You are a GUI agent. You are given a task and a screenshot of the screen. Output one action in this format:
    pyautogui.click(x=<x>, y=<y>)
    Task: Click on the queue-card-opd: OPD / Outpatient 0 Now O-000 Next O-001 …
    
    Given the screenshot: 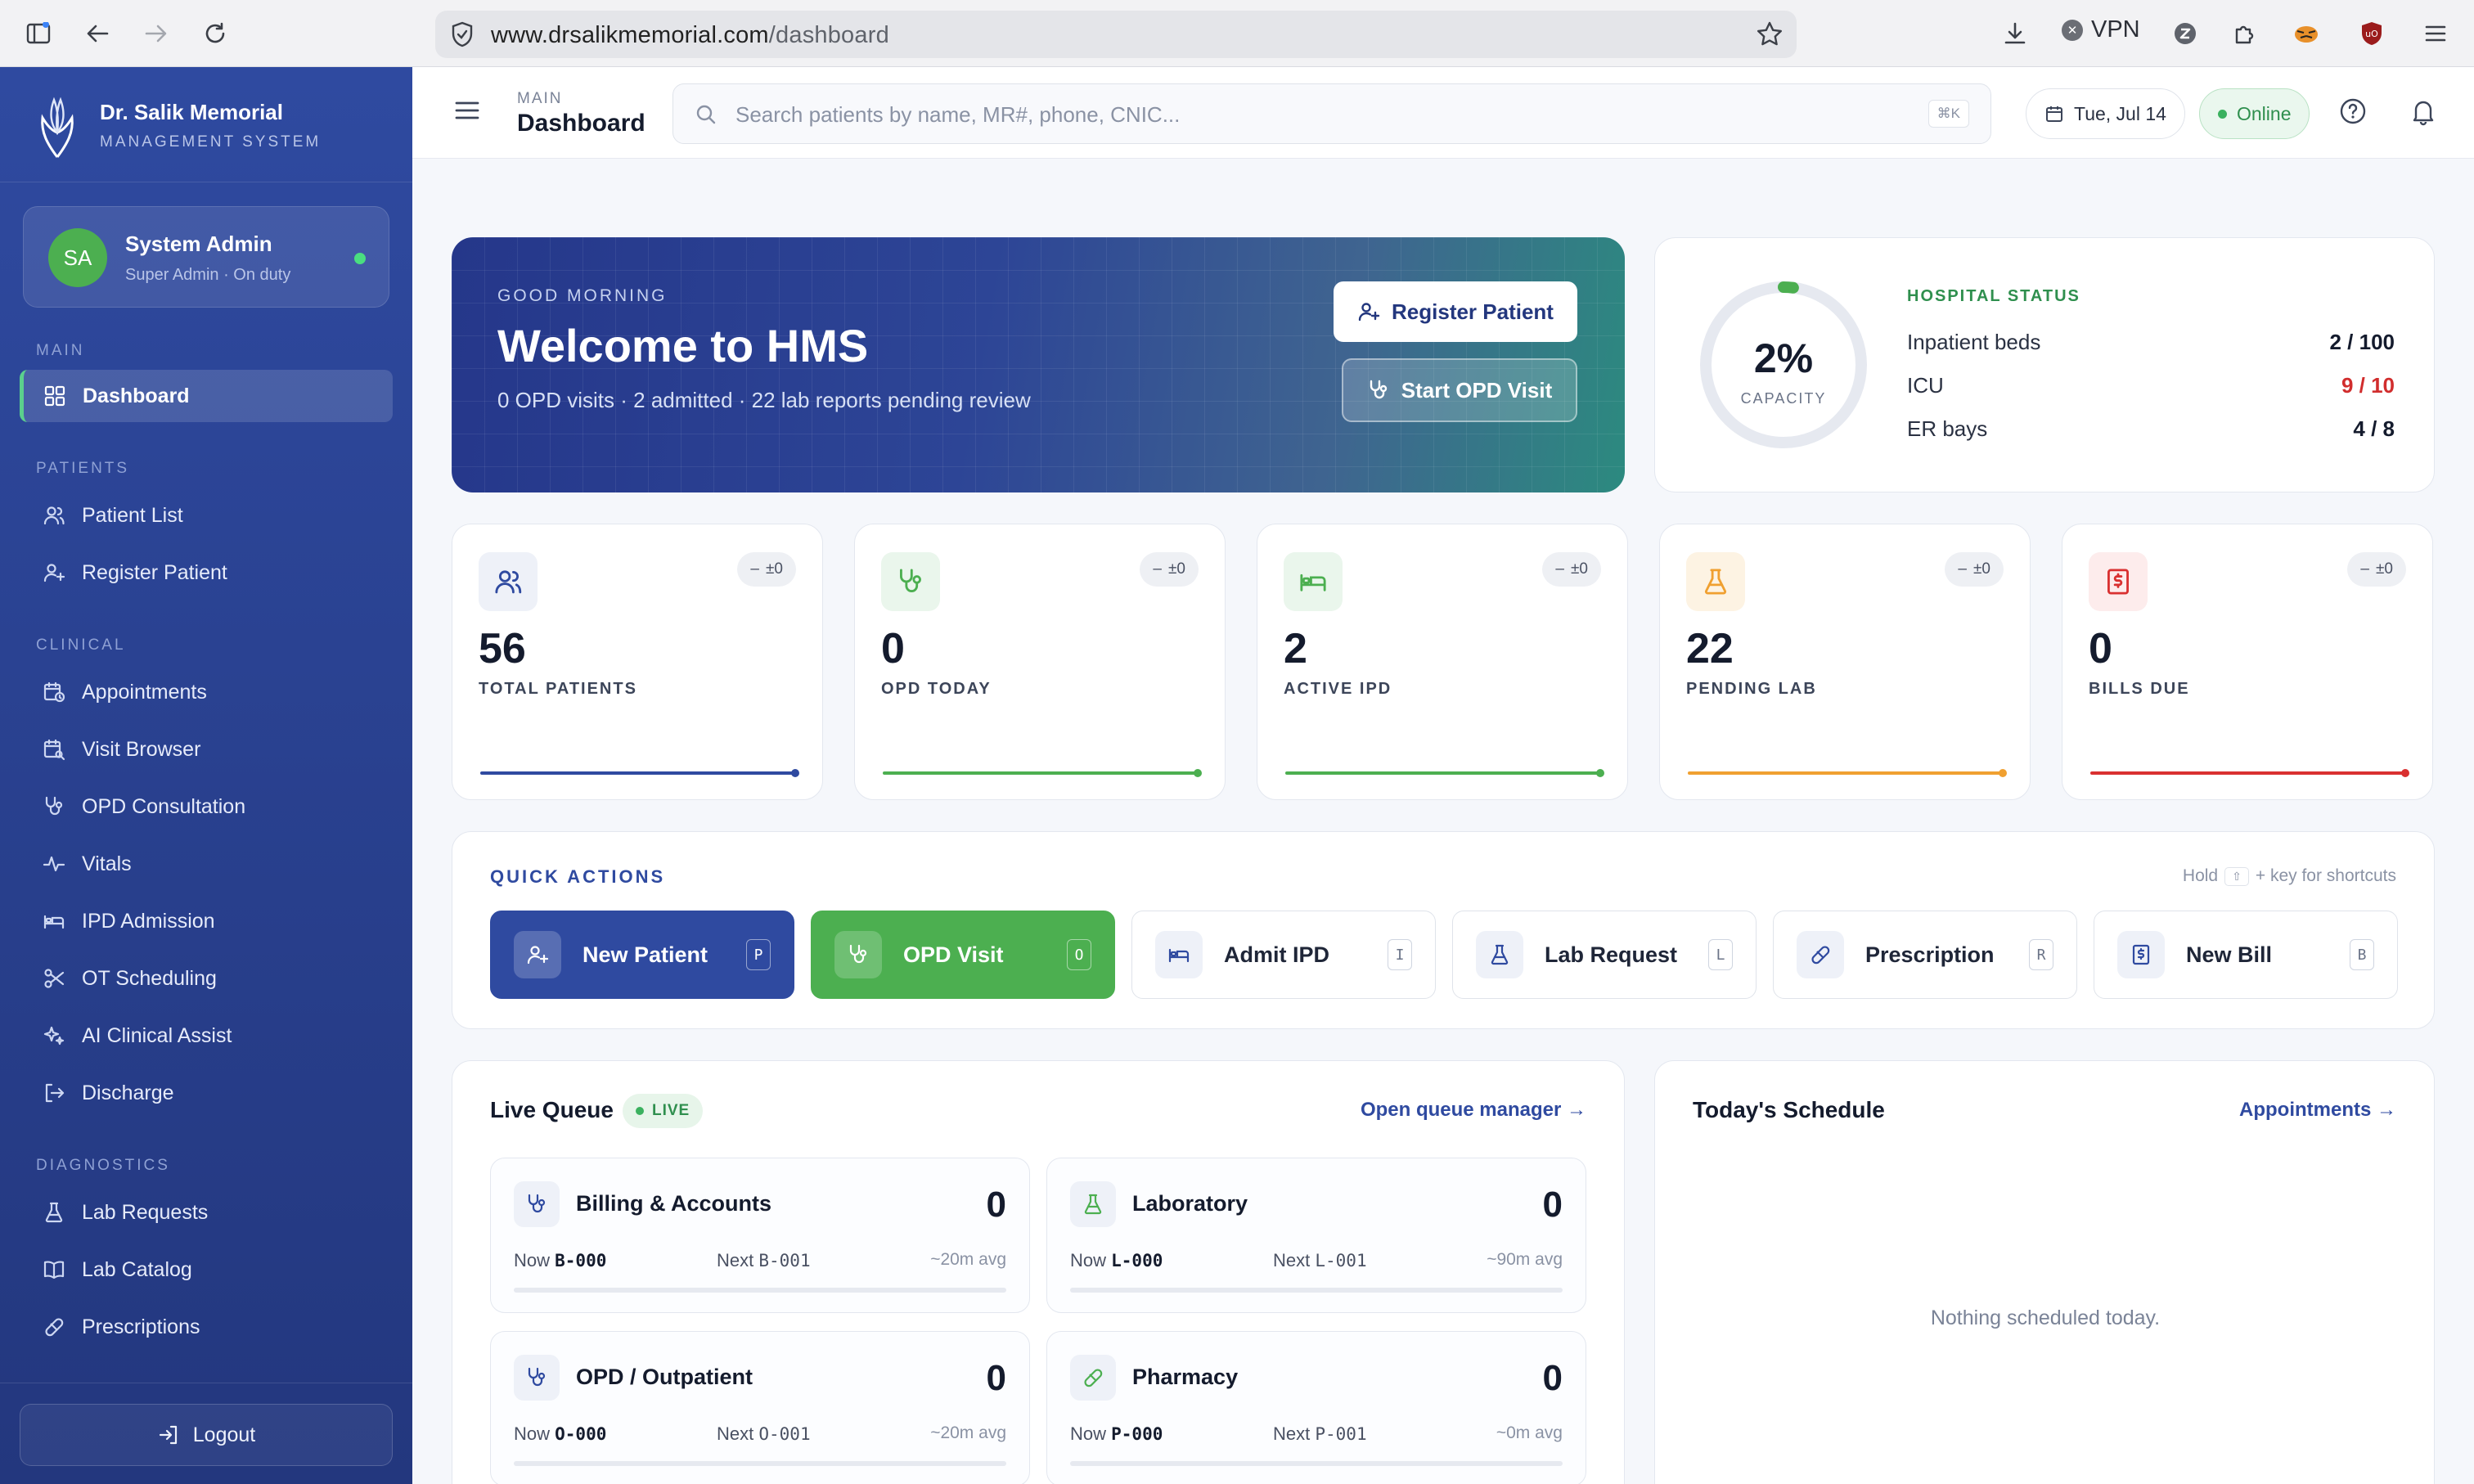 What is the action you would take?
    pyautogui.click(x=760, y=1407)
    